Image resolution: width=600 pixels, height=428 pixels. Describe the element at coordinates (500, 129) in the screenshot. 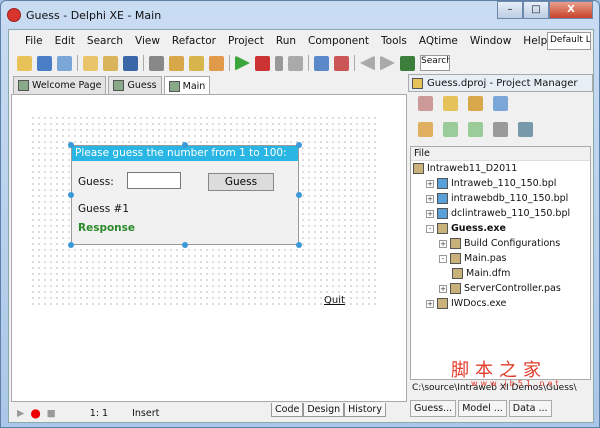

I see `view-icon` at that location.